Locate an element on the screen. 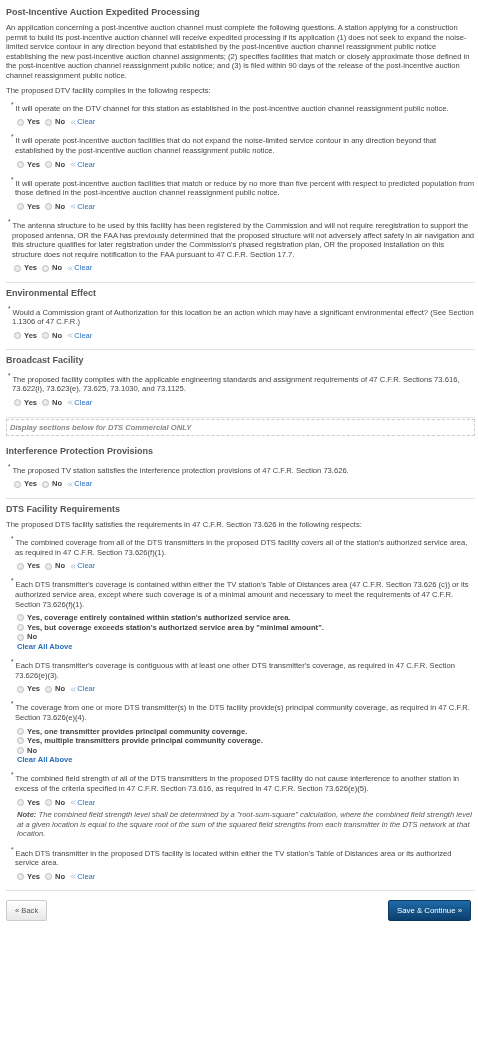 Image resolution: width=478 pixels, height=1046 pixels. section-heading: Environmental Effect is located at coordinates (52, 293).